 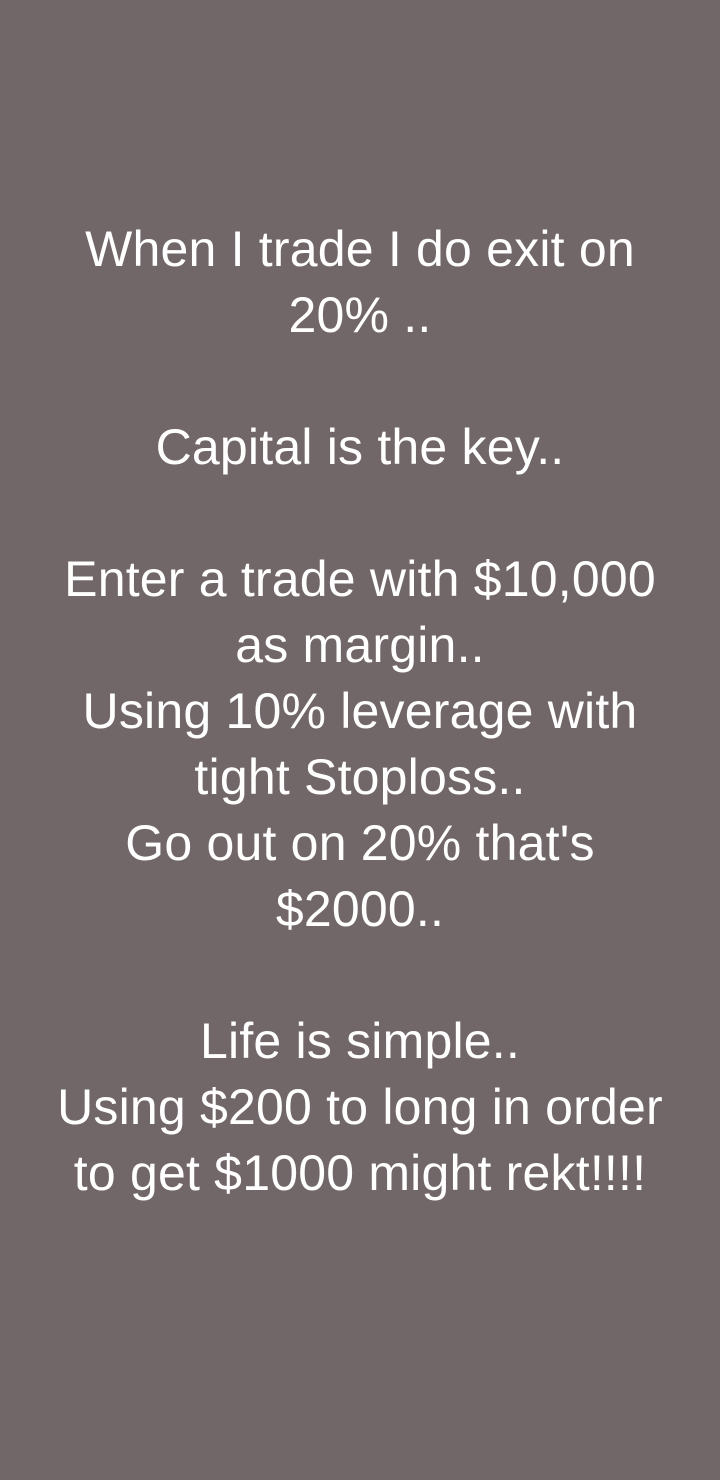 I want to click on text-line: Using $200 to long in order, so click(x=360, y=1107).